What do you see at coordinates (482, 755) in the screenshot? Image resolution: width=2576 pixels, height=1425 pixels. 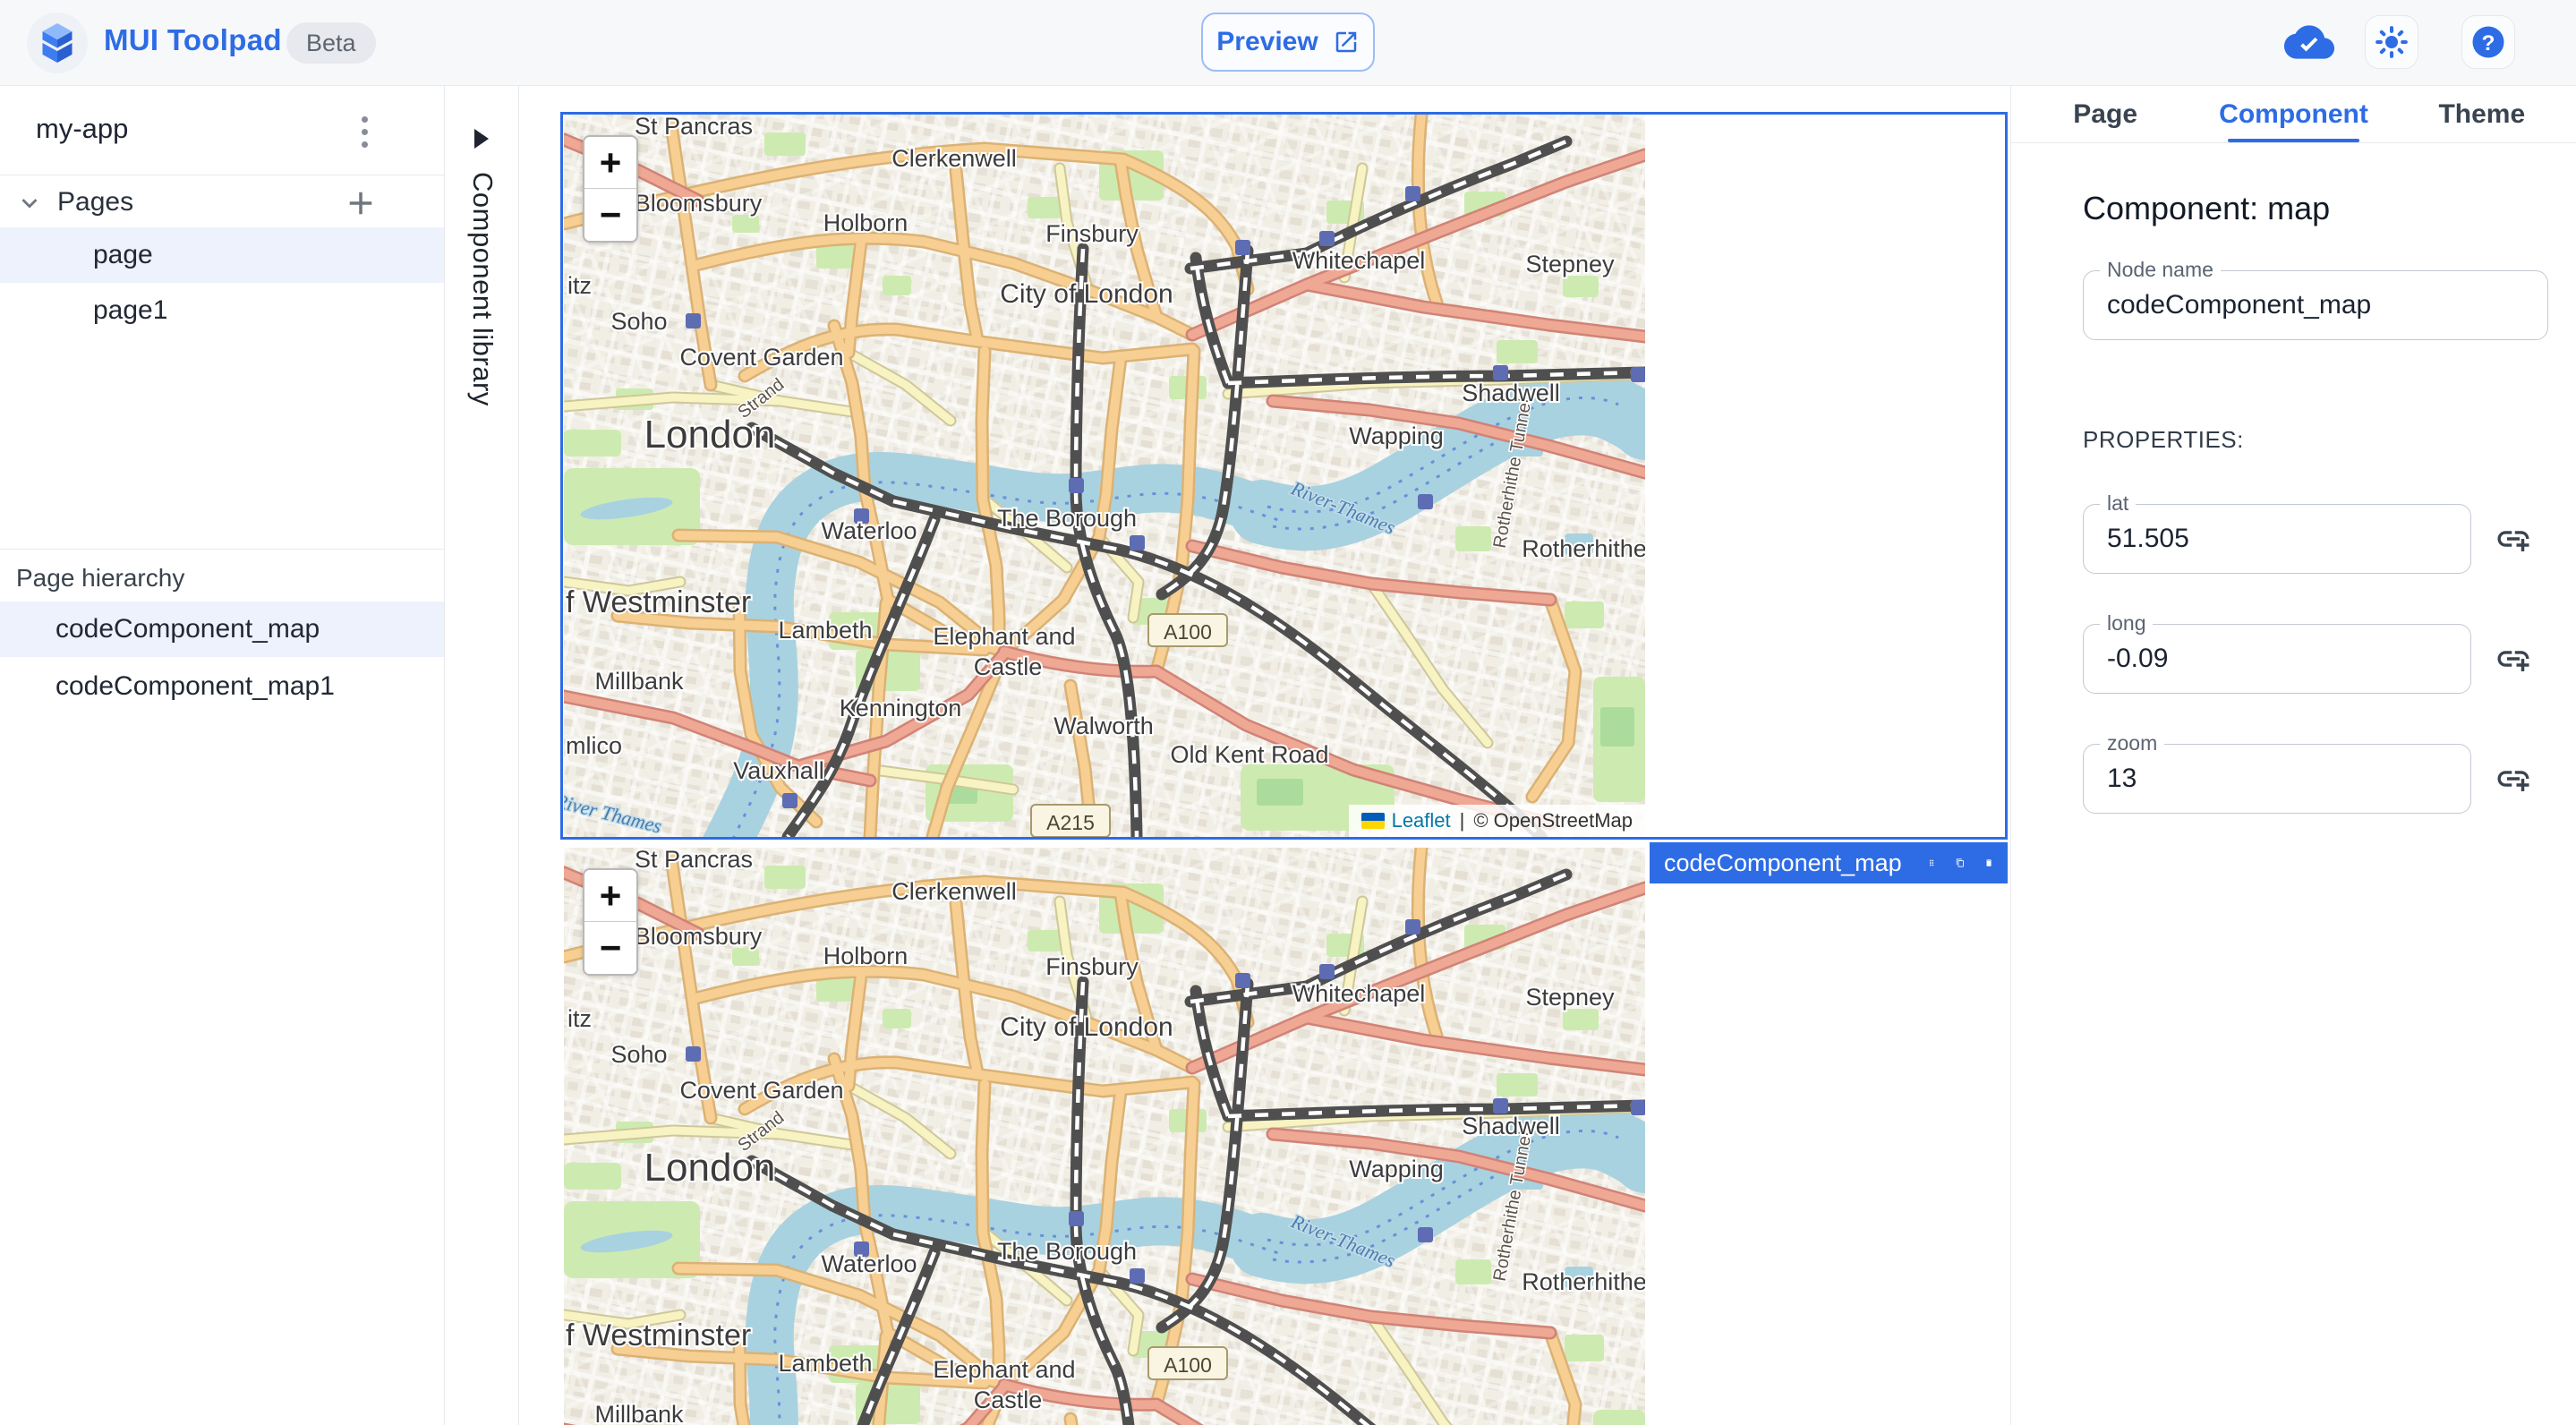 I see `component-library-tab: Component library` at bounding box center [482, 755].